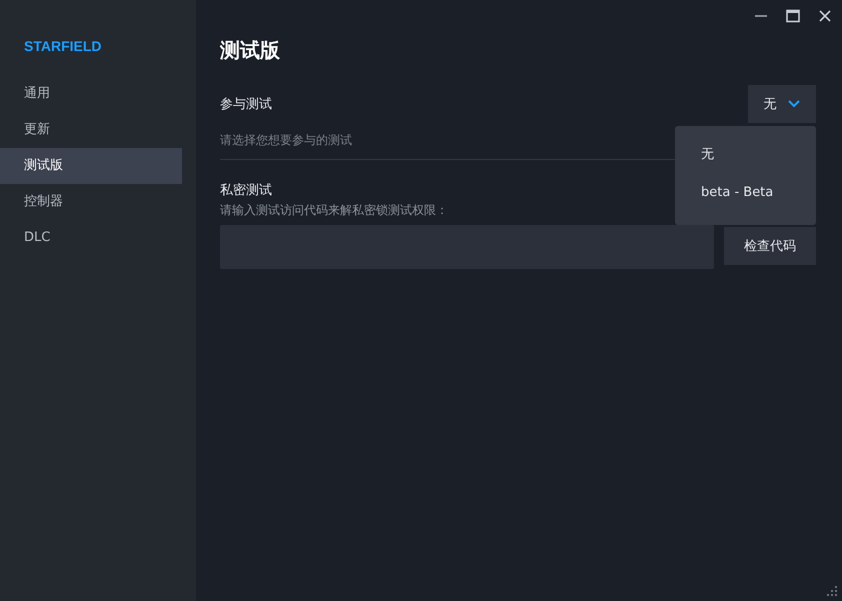 The height and width of the screenshot is (601, 842). What do you see at coordinates (825, 16) in the screenshot?
I see `close-icon` at bounding box center [825, 16].